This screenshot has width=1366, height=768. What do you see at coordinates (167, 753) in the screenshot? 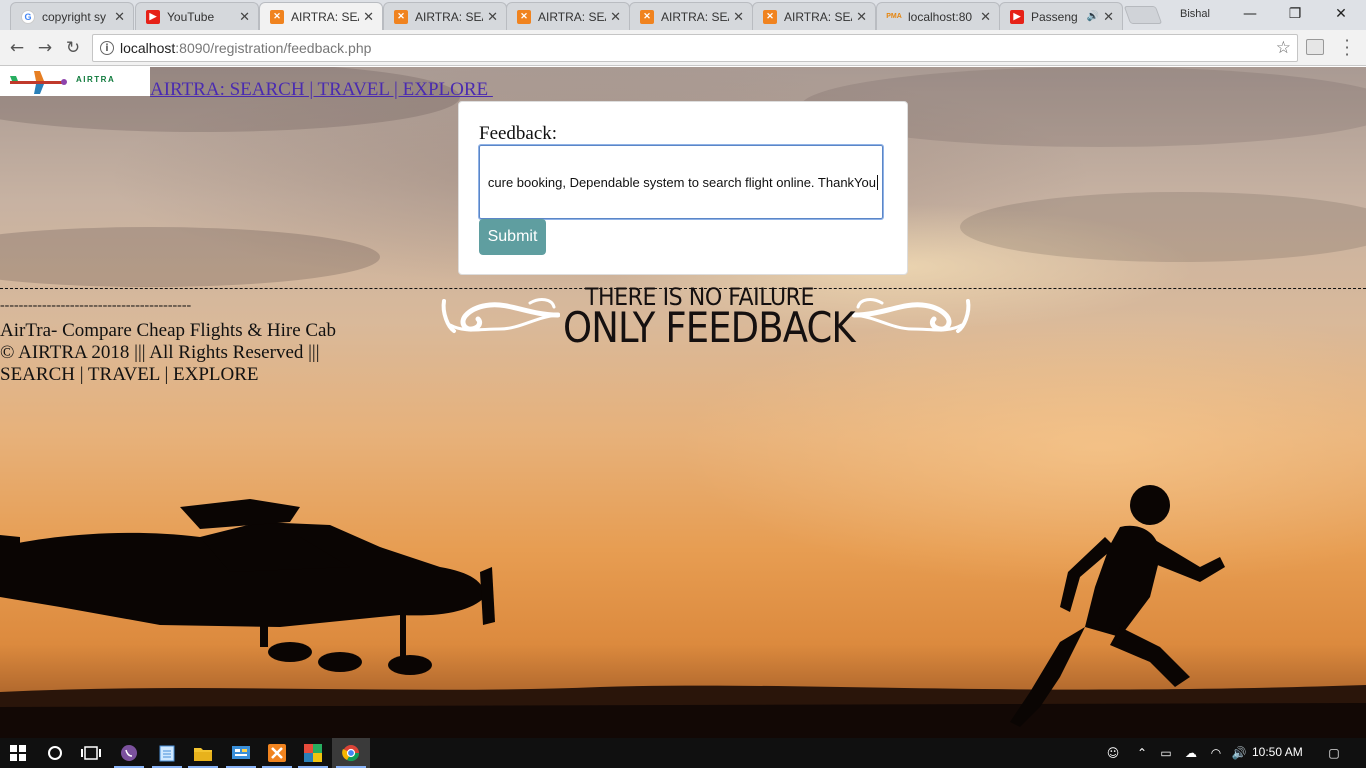
I see `notepad-icon` at bounding box center [167, 753].